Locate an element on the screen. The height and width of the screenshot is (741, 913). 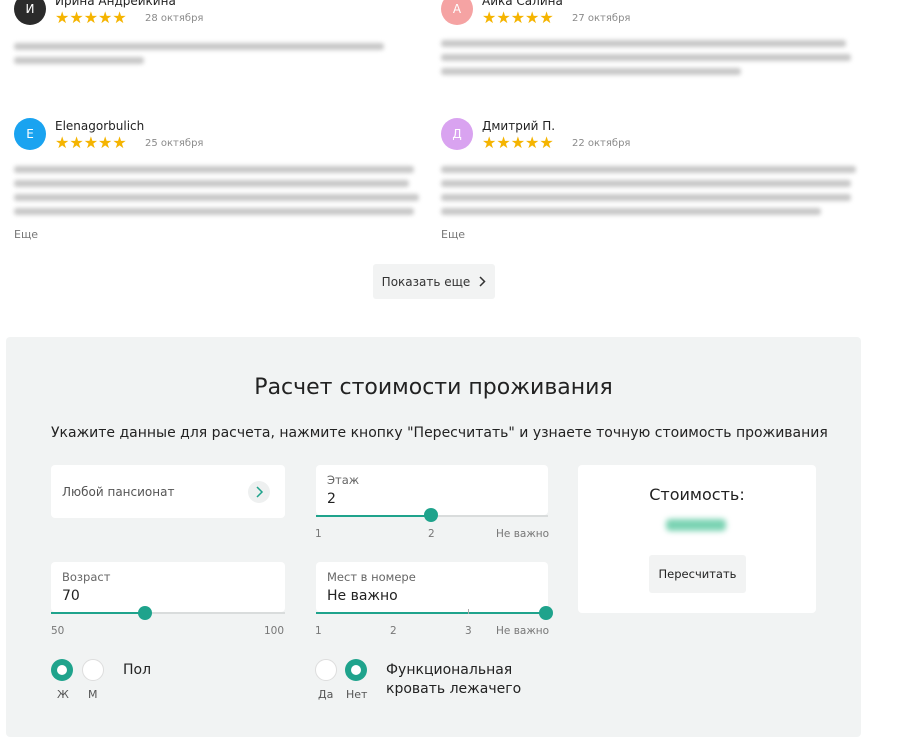
review-card: И Ирина Андрейкина ★★★★★ 28 октября is located at coordinates (224, 36).